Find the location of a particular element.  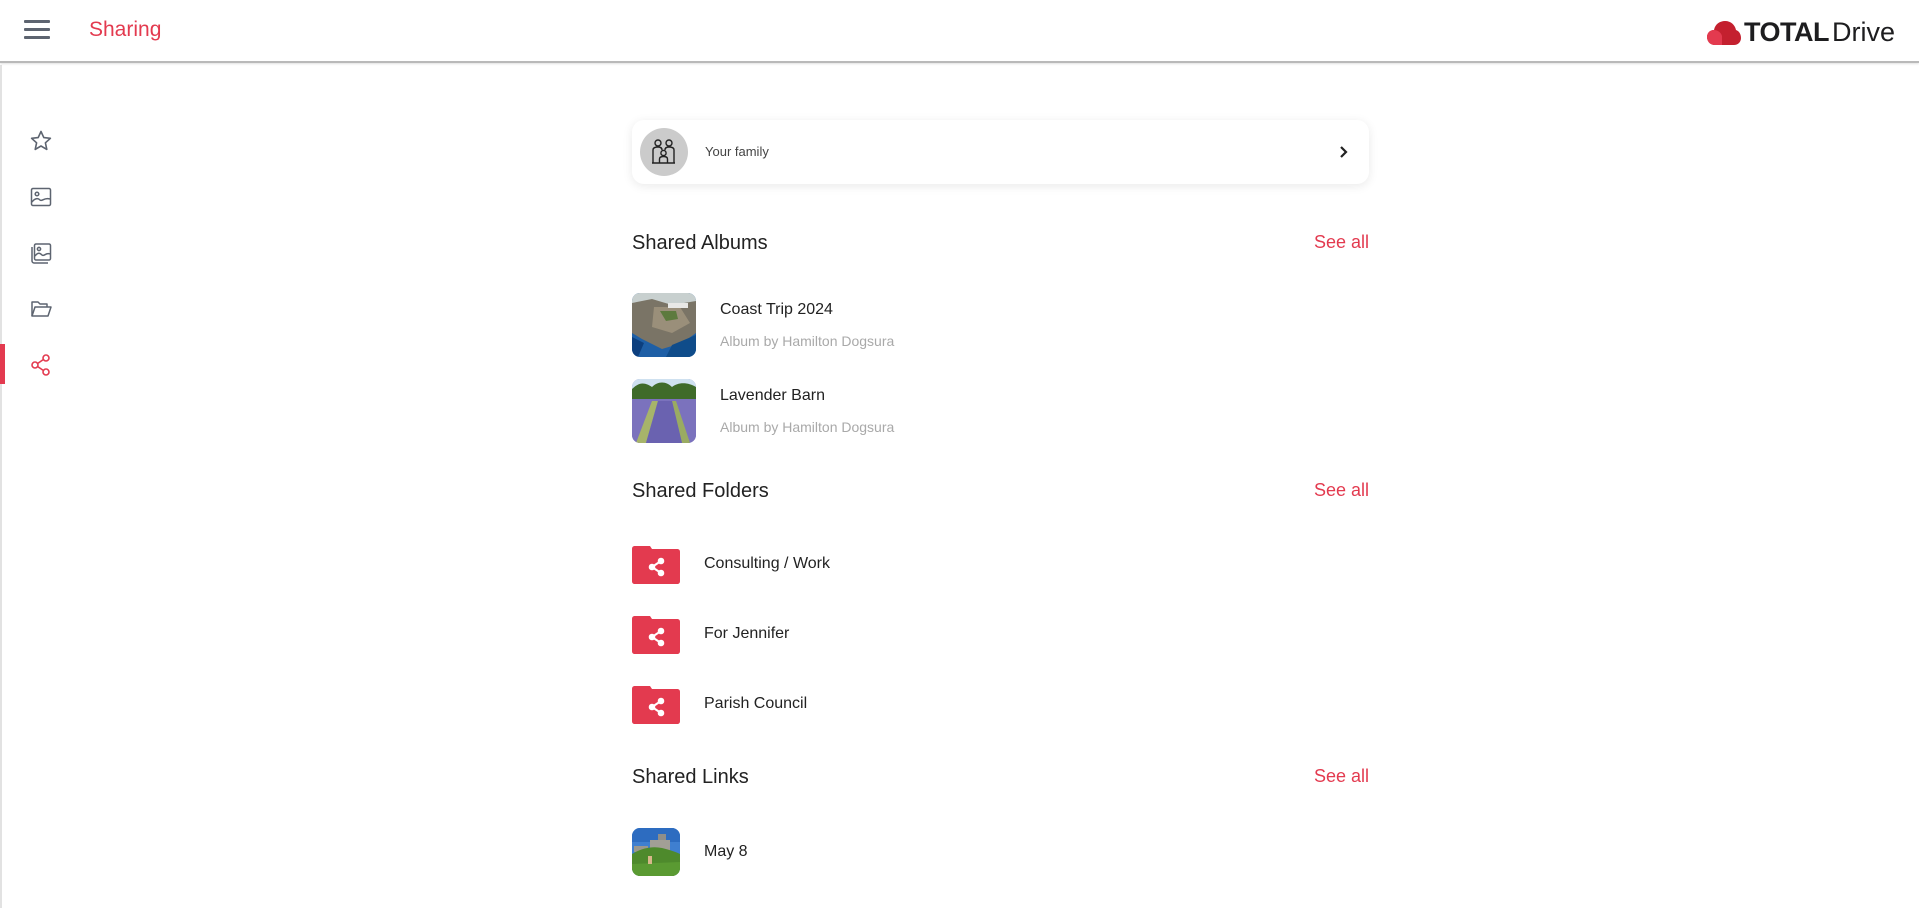

cloud-logo-icon is located at coordinates (1723, 33).